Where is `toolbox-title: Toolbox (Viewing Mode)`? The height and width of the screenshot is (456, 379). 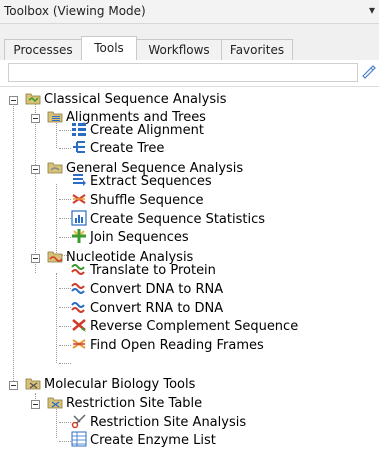 toolbox-title: Toolbox (Viewing Mode) is located at coordinates (75, 11).